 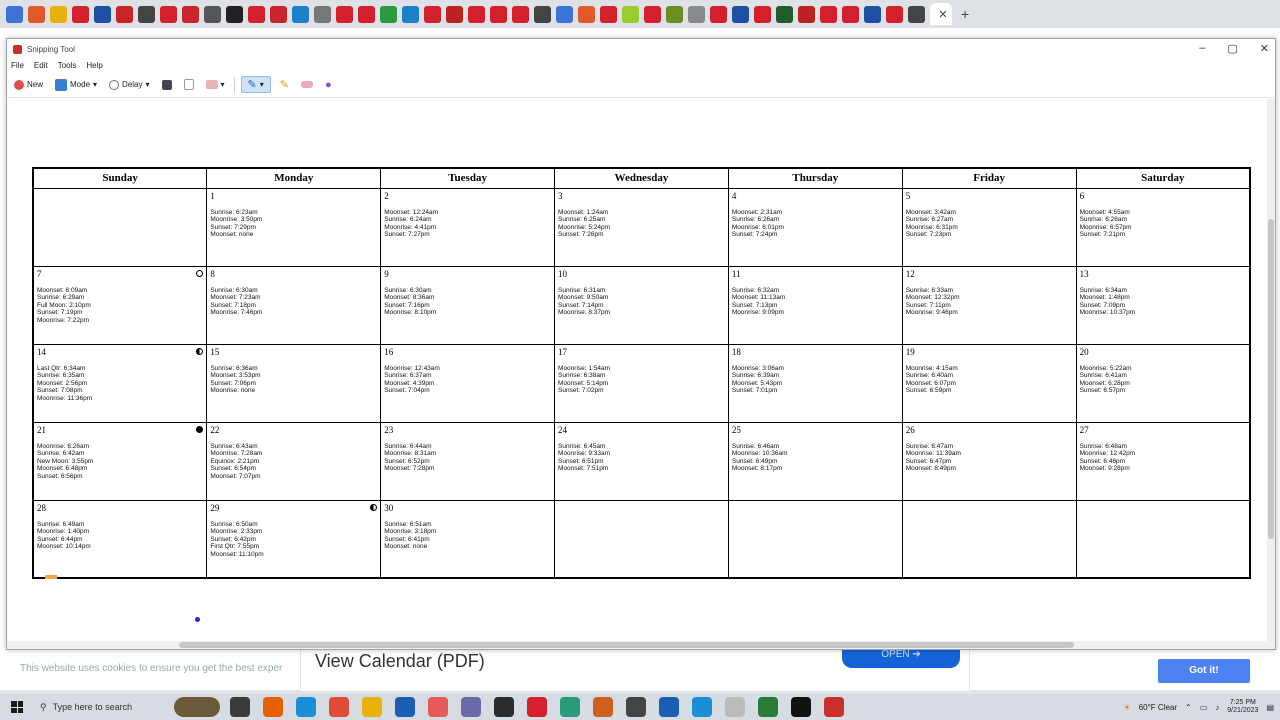 I want to click on weather-text: 60°F Clear, so click(x=1158, y=707).